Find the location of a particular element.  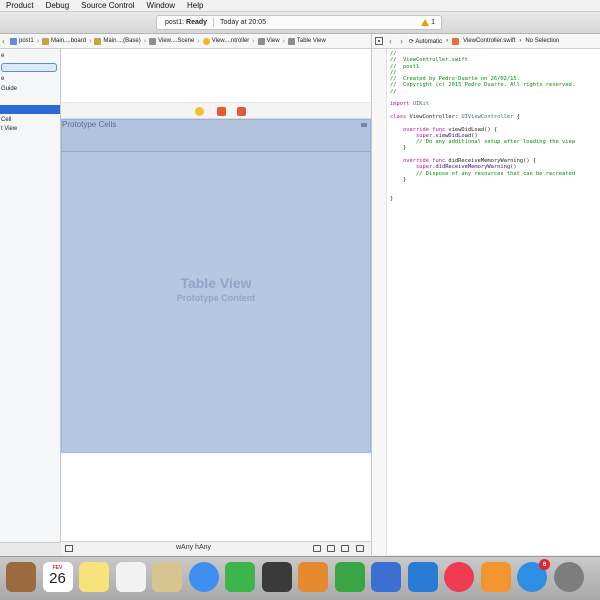

table-view-icon is located at coordinates (291, 41).